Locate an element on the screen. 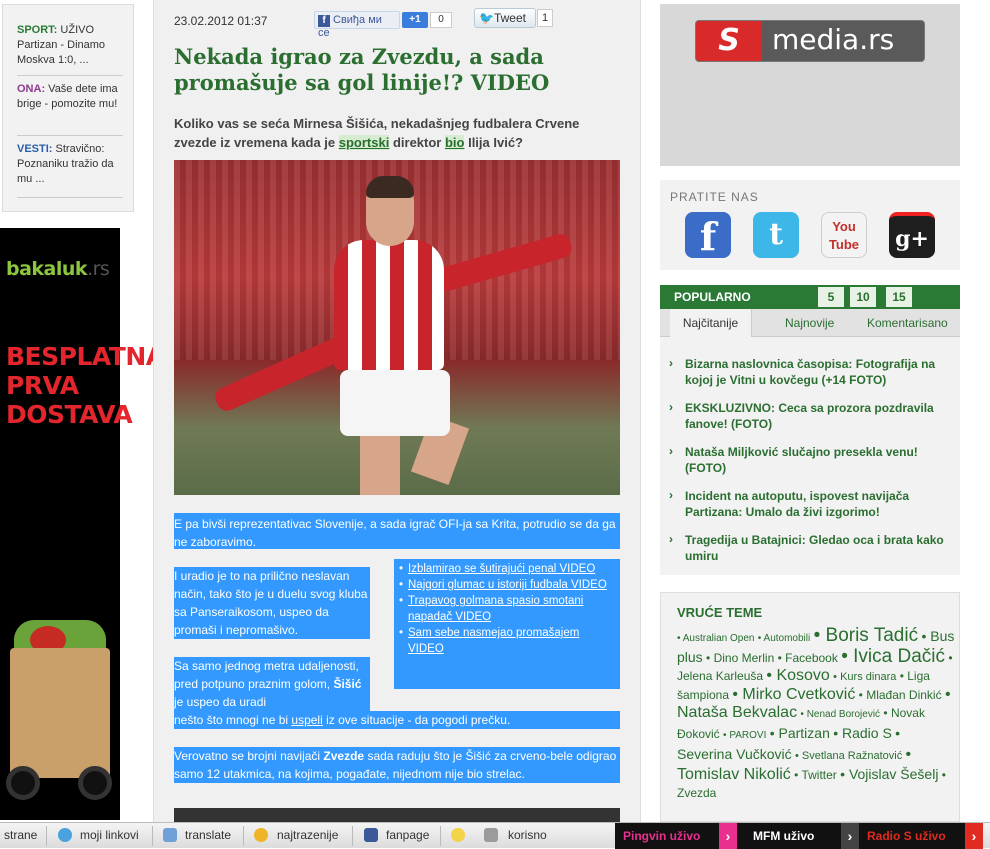  radio-s-label: Radio S uživo is located at coordinates (906, 836).